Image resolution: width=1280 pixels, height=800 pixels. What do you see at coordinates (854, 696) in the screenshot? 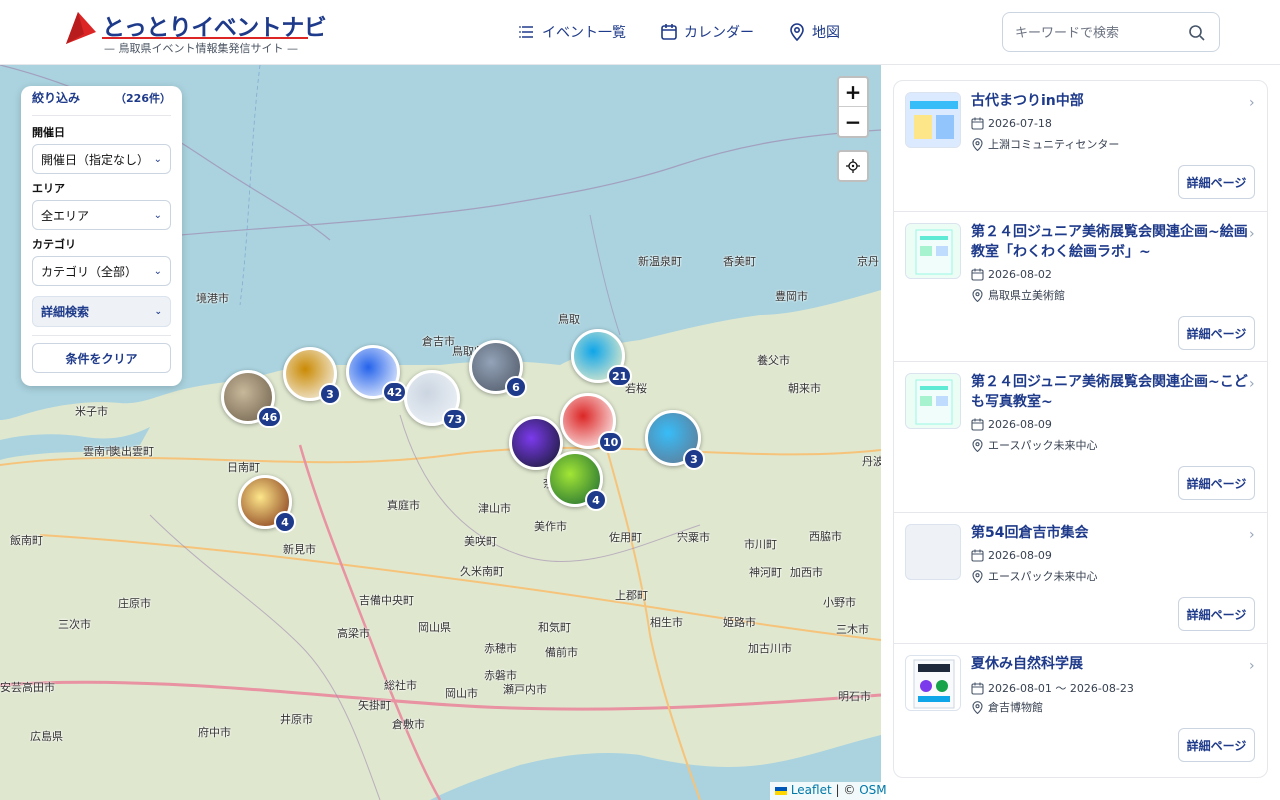
I see `map-place-label: 明石市` at bounding box center [854, 696].